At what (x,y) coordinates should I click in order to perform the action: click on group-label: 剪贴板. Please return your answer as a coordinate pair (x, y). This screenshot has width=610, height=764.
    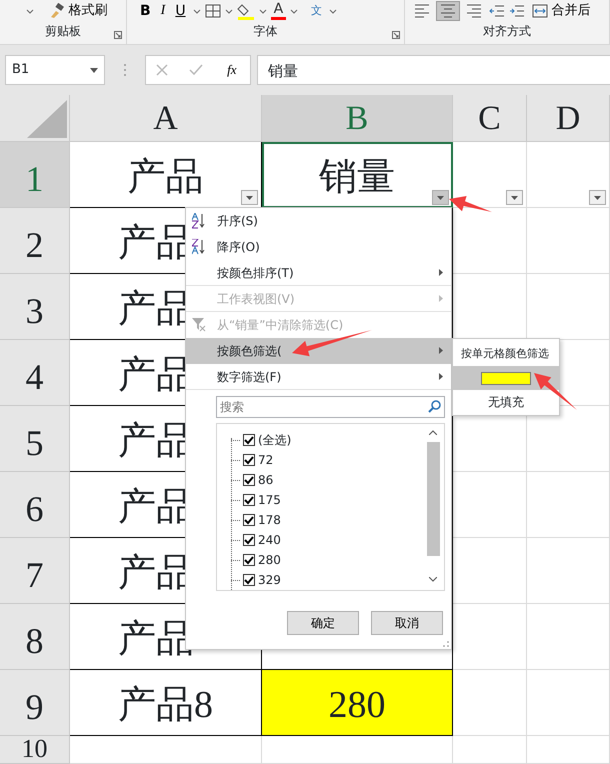
    Looking at the image, I should click on (63, 31).